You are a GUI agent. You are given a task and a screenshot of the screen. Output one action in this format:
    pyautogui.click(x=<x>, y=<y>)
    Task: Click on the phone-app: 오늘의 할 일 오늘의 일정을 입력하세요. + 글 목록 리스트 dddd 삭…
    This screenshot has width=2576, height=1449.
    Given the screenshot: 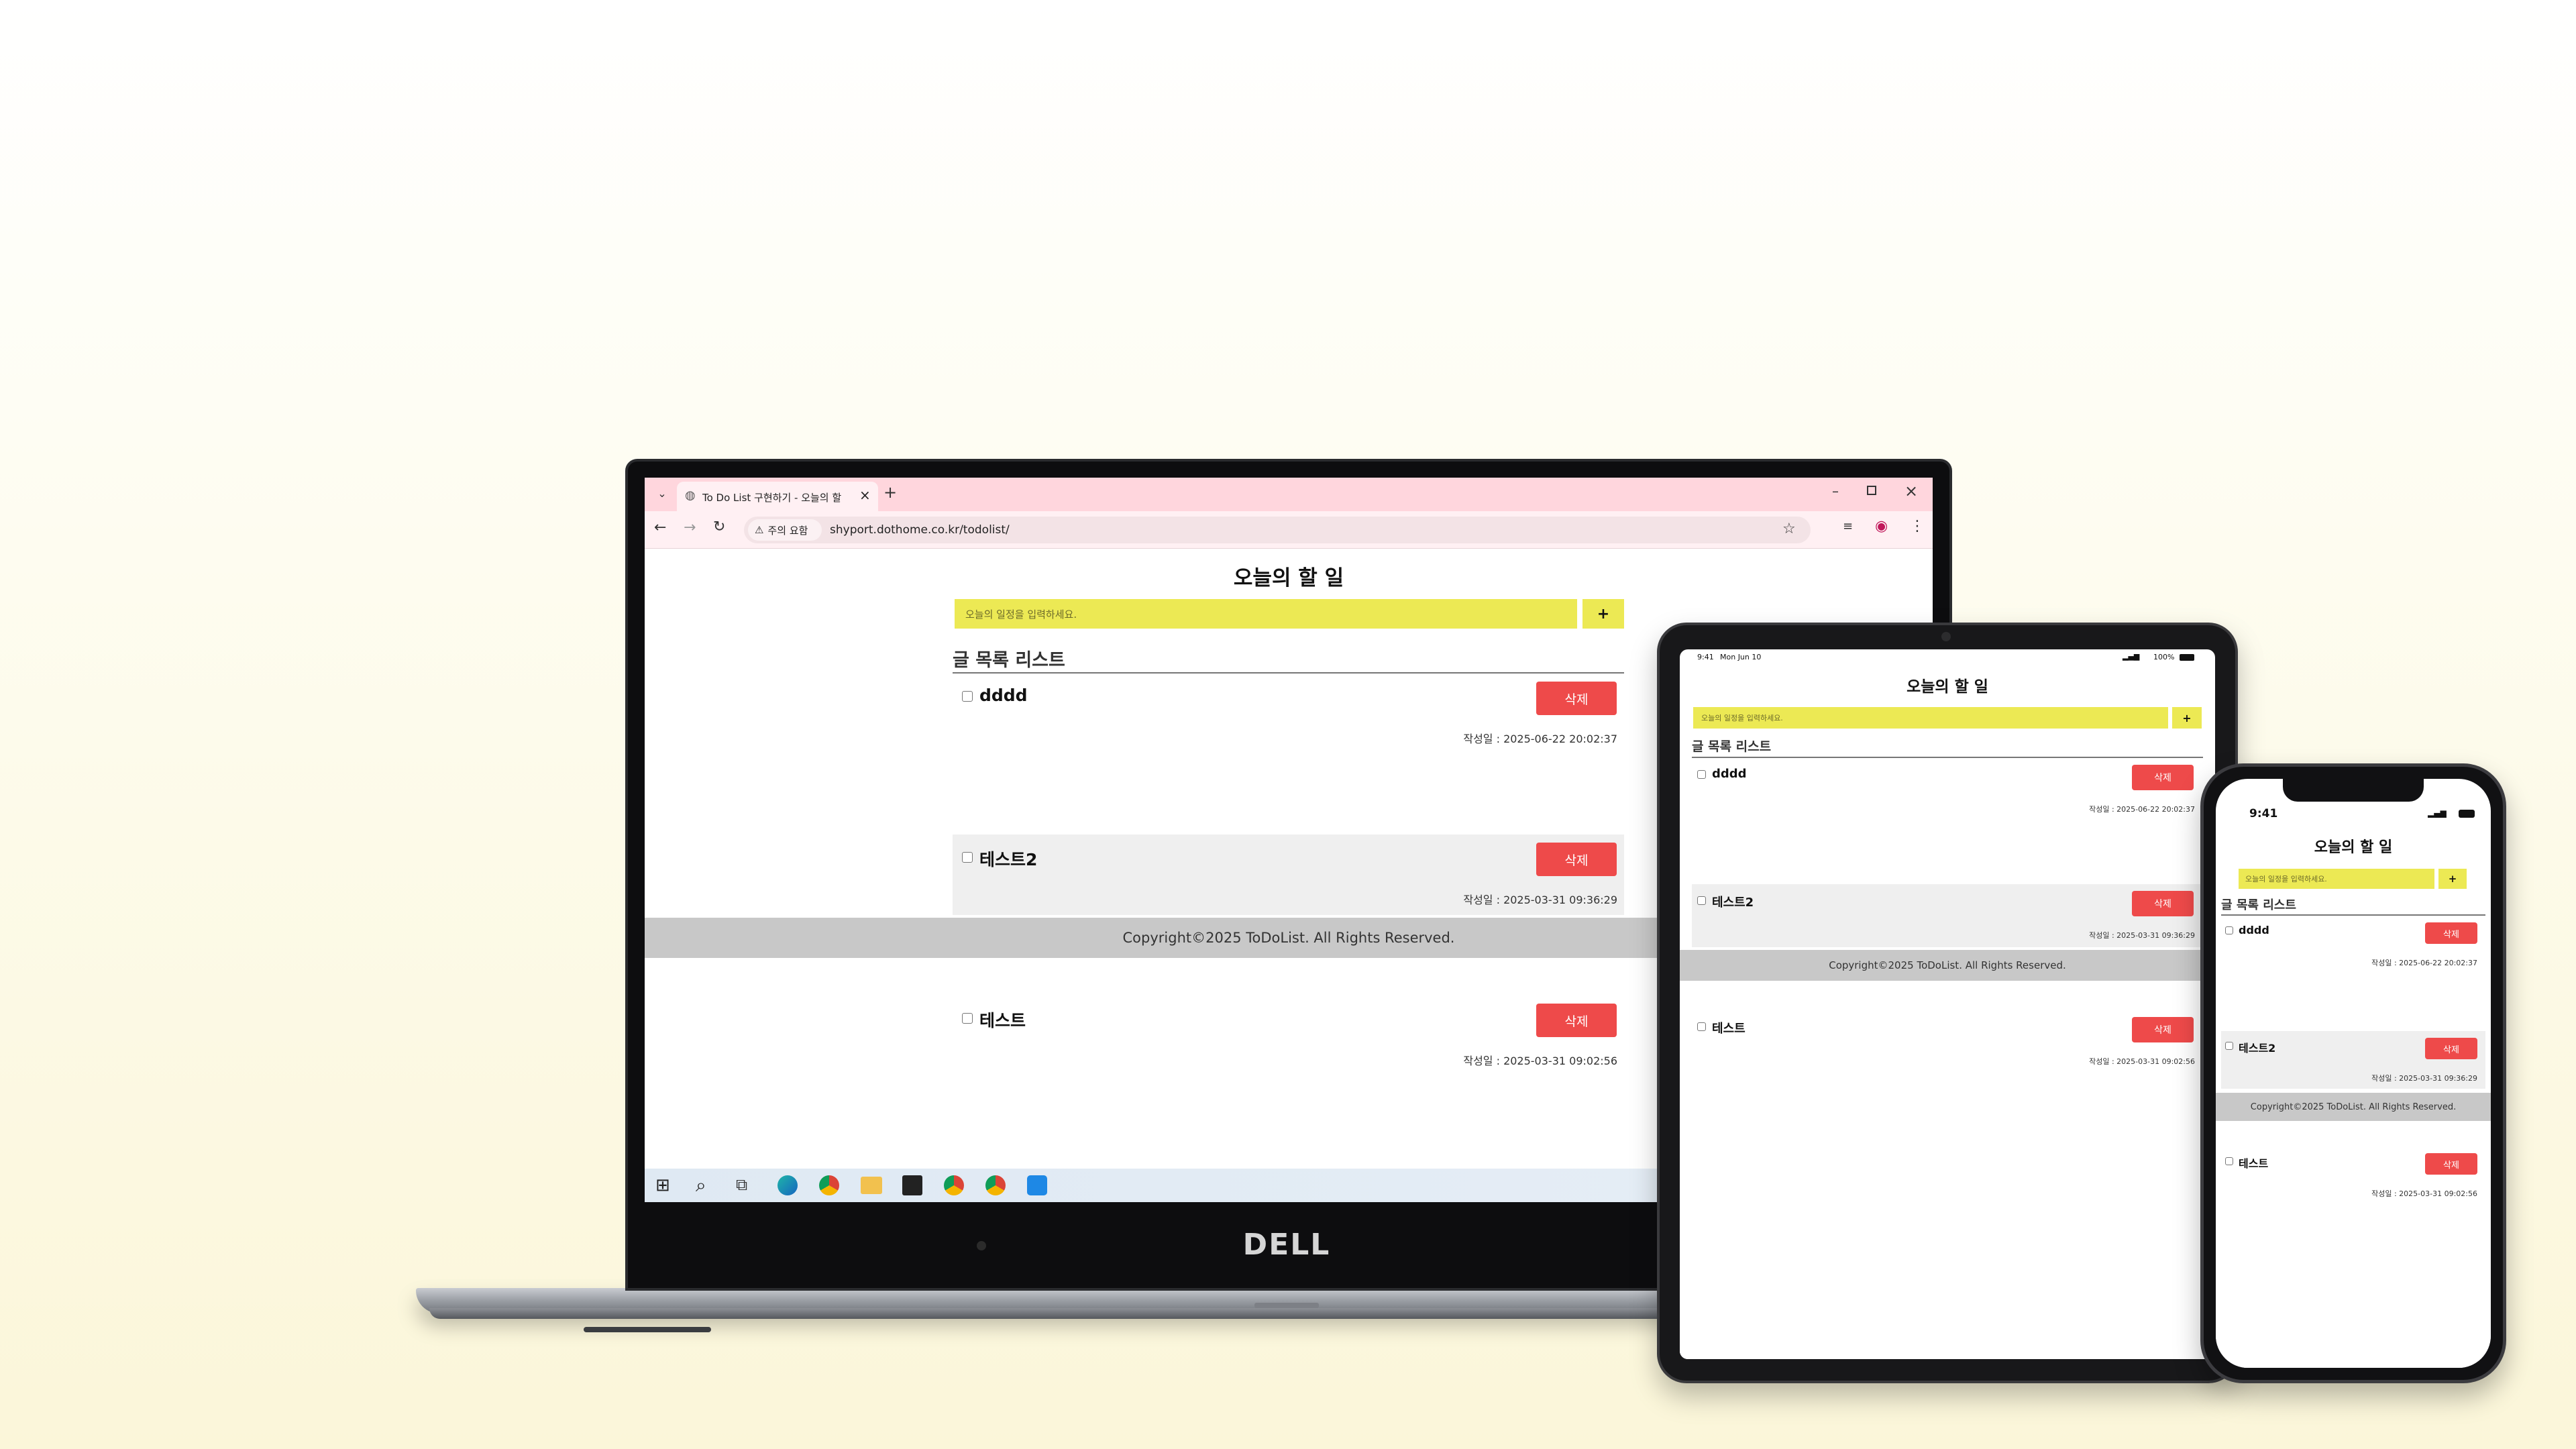 What is the action you would take?
    pyautogui.click(x=2353, y=1097)
    